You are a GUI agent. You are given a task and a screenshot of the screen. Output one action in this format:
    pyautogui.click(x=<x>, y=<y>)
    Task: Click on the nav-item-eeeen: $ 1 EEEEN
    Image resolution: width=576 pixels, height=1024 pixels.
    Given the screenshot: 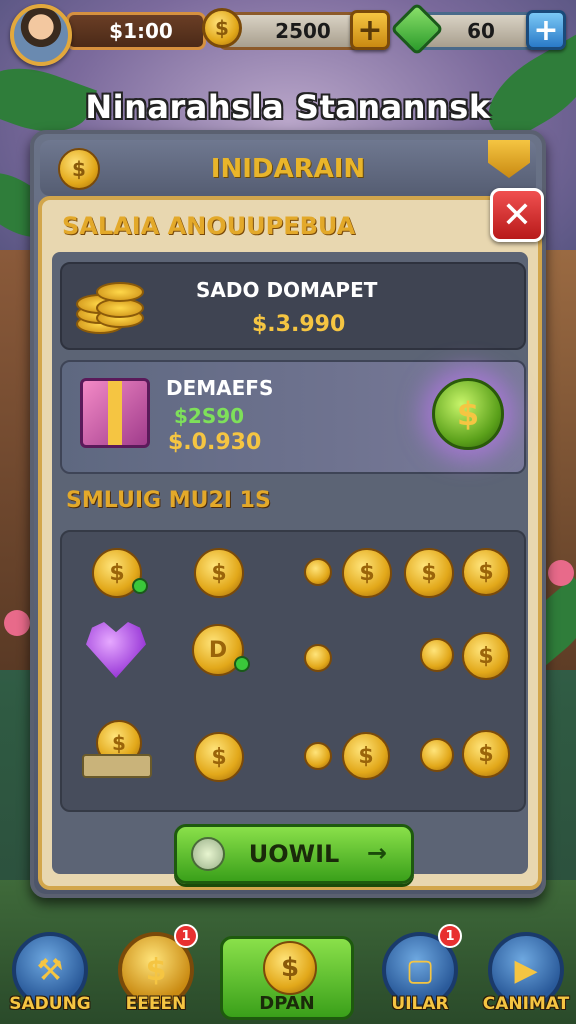 What is the action you would take?
    pyautogui.click(x=156, y=971)
    